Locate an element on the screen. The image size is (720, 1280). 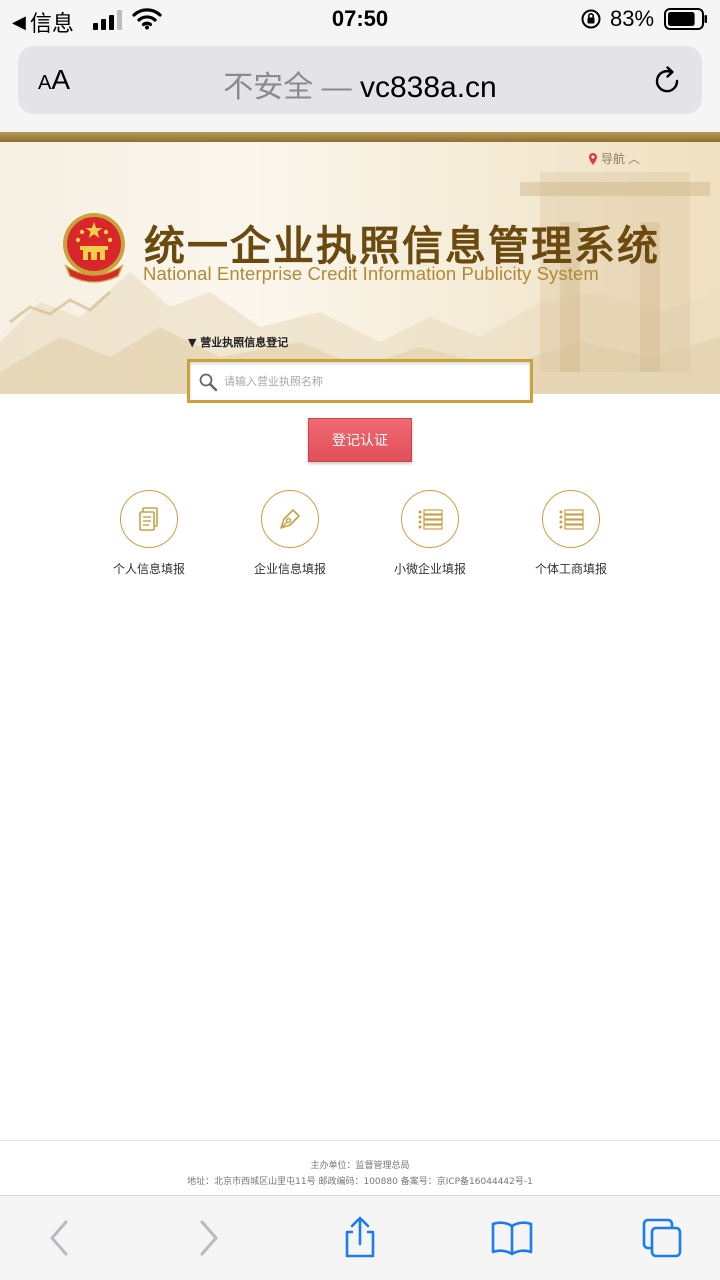
battery-percent: 83% is located at coordinates (632, 18).